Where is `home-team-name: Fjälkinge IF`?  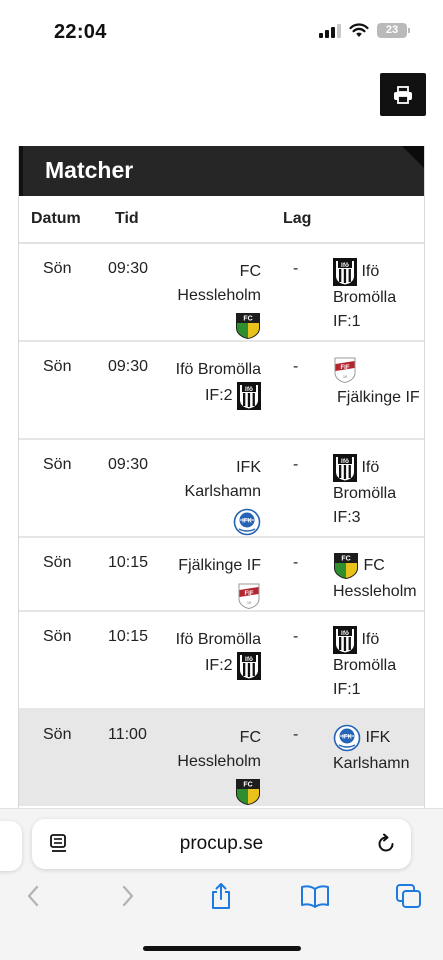
home-team-name: Fjälkinge IF is located at coordinates (219, 565).